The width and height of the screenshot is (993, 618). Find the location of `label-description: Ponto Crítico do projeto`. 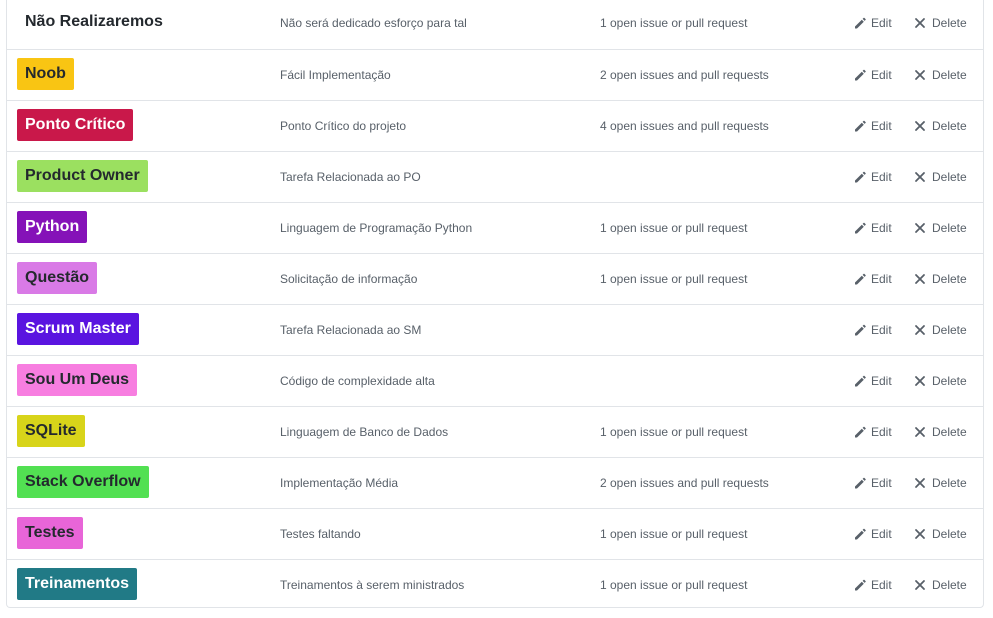

label-description: Ponto Crítico do projeto is located at coordinates (343, 126).